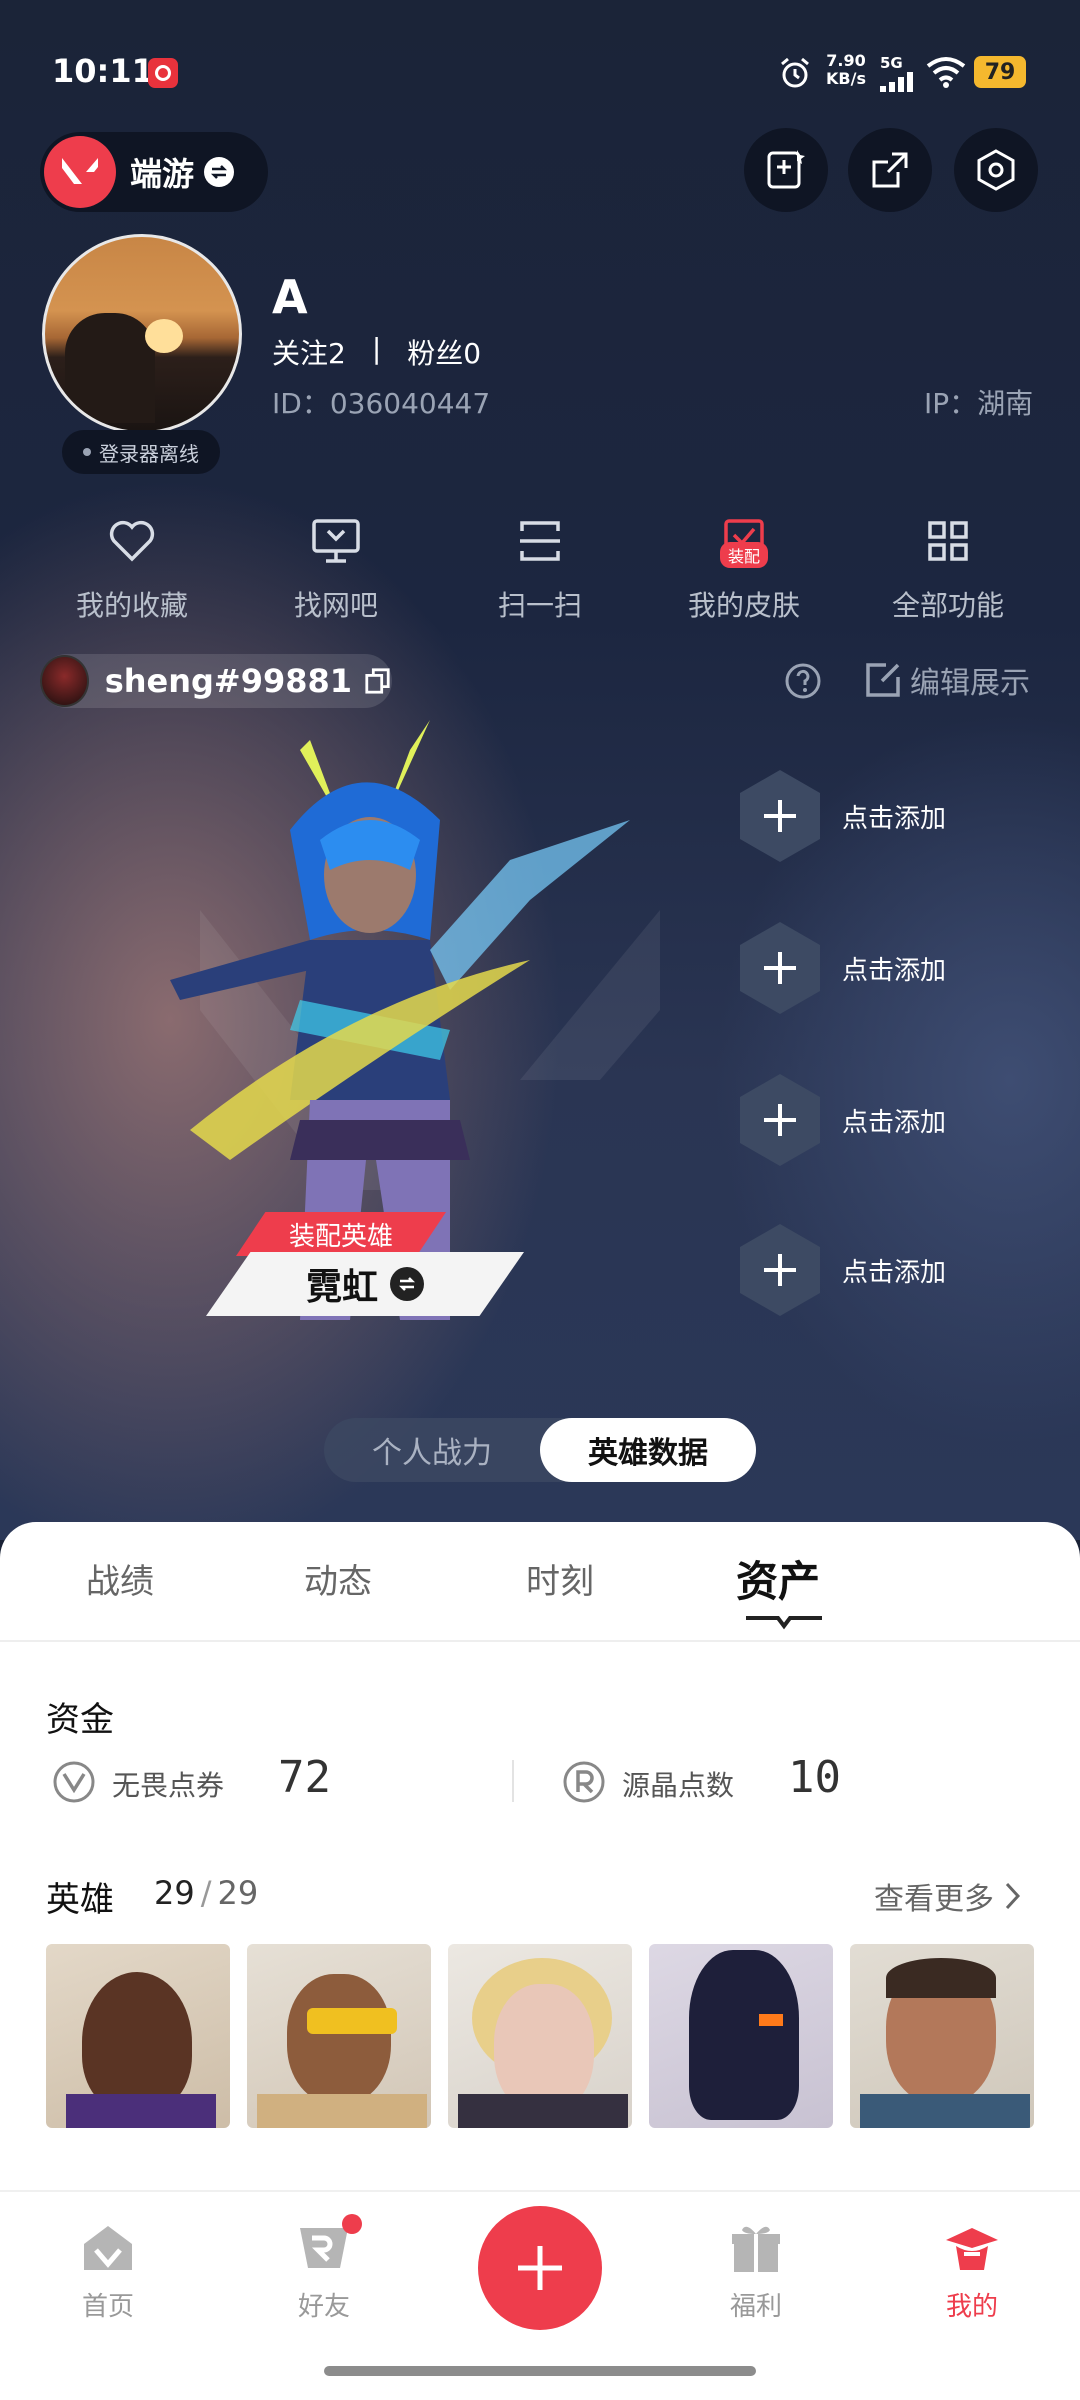 The image size is (1080, 2400). Describe the element at coordinates (80, 1720) in the screenshot. I see `funds-title: 资金` at that location.